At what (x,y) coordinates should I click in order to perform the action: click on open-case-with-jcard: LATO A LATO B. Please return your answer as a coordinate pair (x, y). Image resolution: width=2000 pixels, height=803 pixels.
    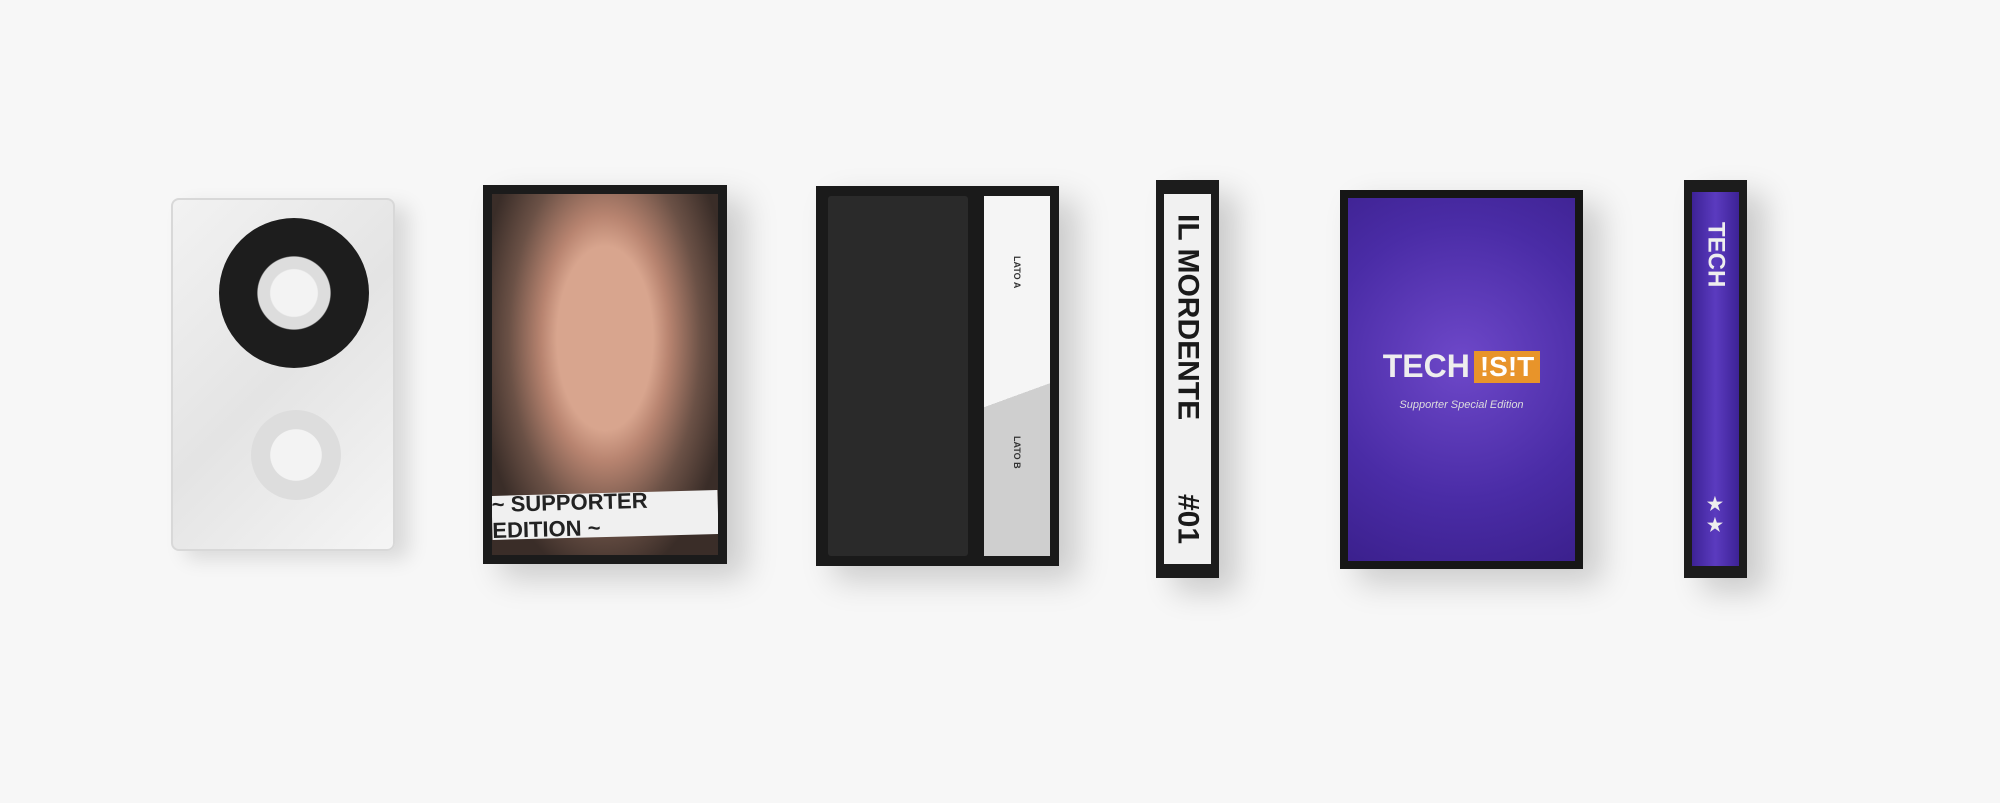
    Looking at the image, I should click on (937, 376).